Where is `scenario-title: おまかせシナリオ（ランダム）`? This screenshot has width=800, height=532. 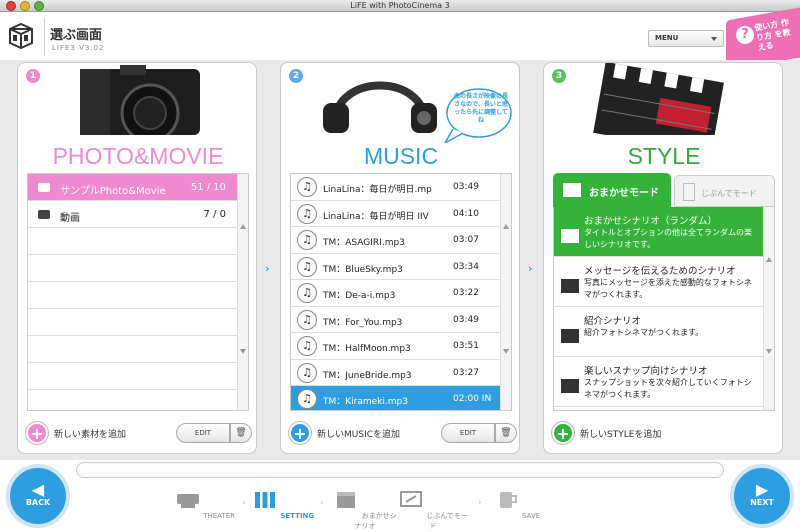 scenario-title: おまかせシナリオ（ランダム） is located at coordinates (651, 221).